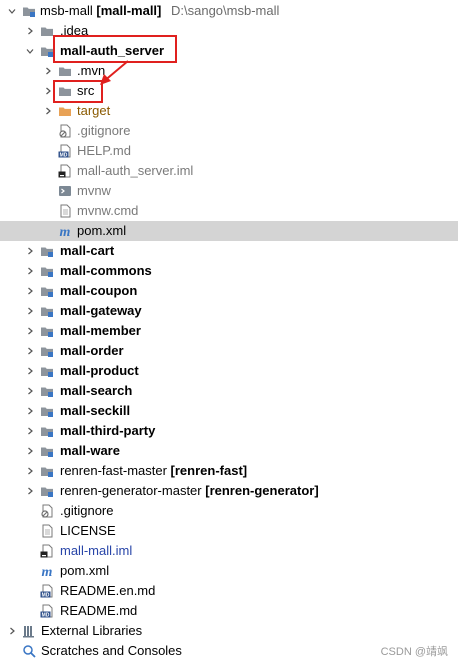 Image resolution: width=458 pixels, height=669 pixels. What do you see at coordinates (229, 211) in the screenshot?
I see `tree-row-mvnw-cmd: mvnw.cmd` at bounding box center [229, 211].